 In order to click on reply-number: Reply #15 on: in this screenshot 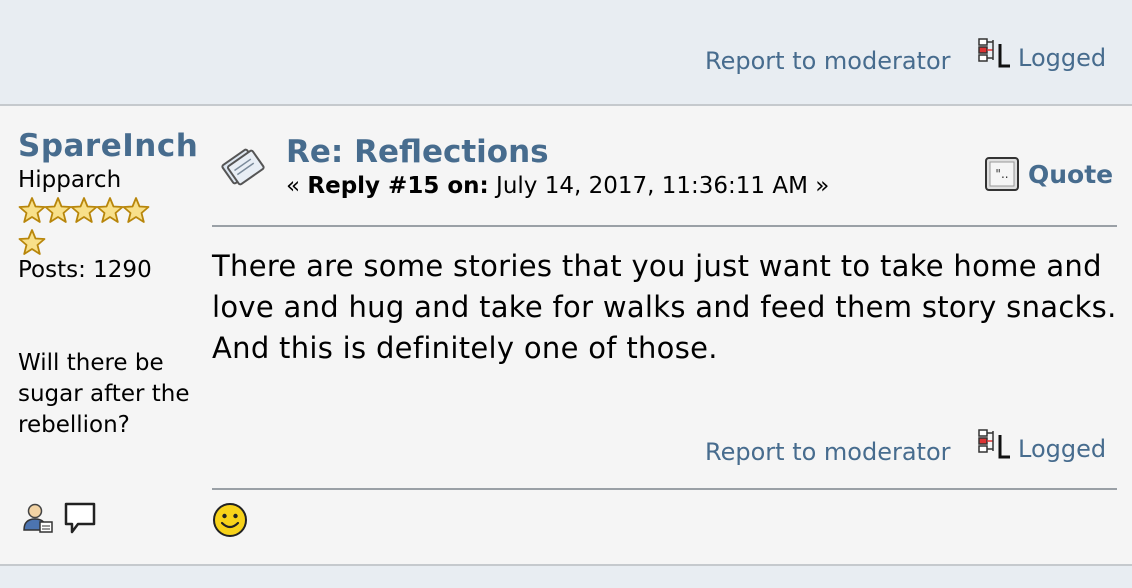, I will do `click(398, 186)`.